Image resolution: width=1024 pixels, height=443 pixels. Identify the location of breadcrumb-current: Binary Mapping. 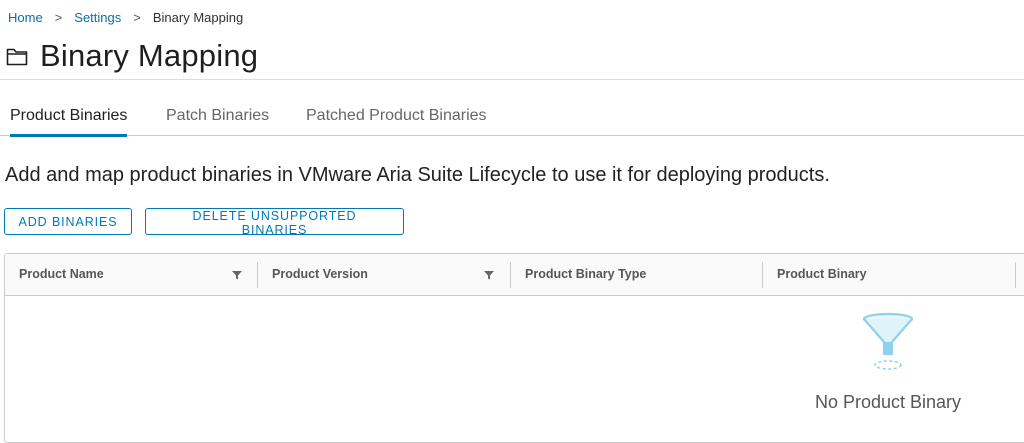
(198, 17).